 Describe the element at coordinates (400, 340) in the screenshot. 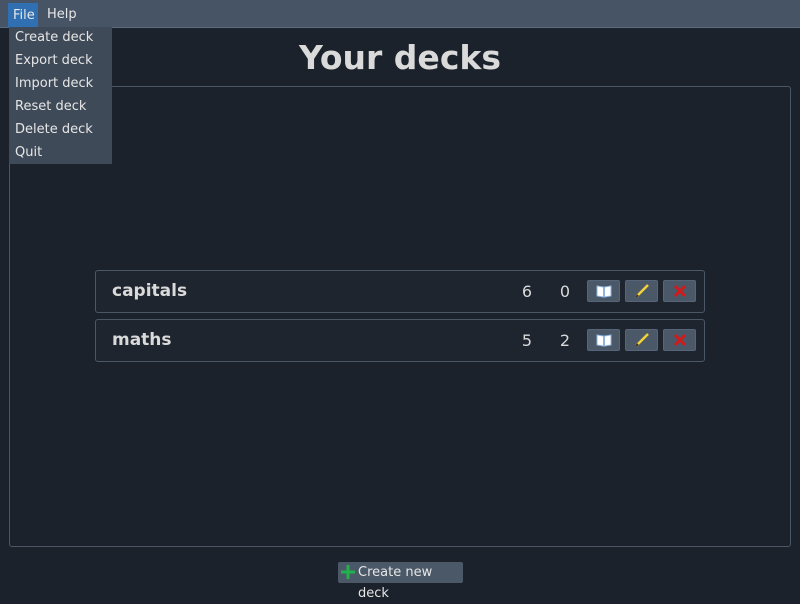

I see `deck-row: maths 5 2` at that location.